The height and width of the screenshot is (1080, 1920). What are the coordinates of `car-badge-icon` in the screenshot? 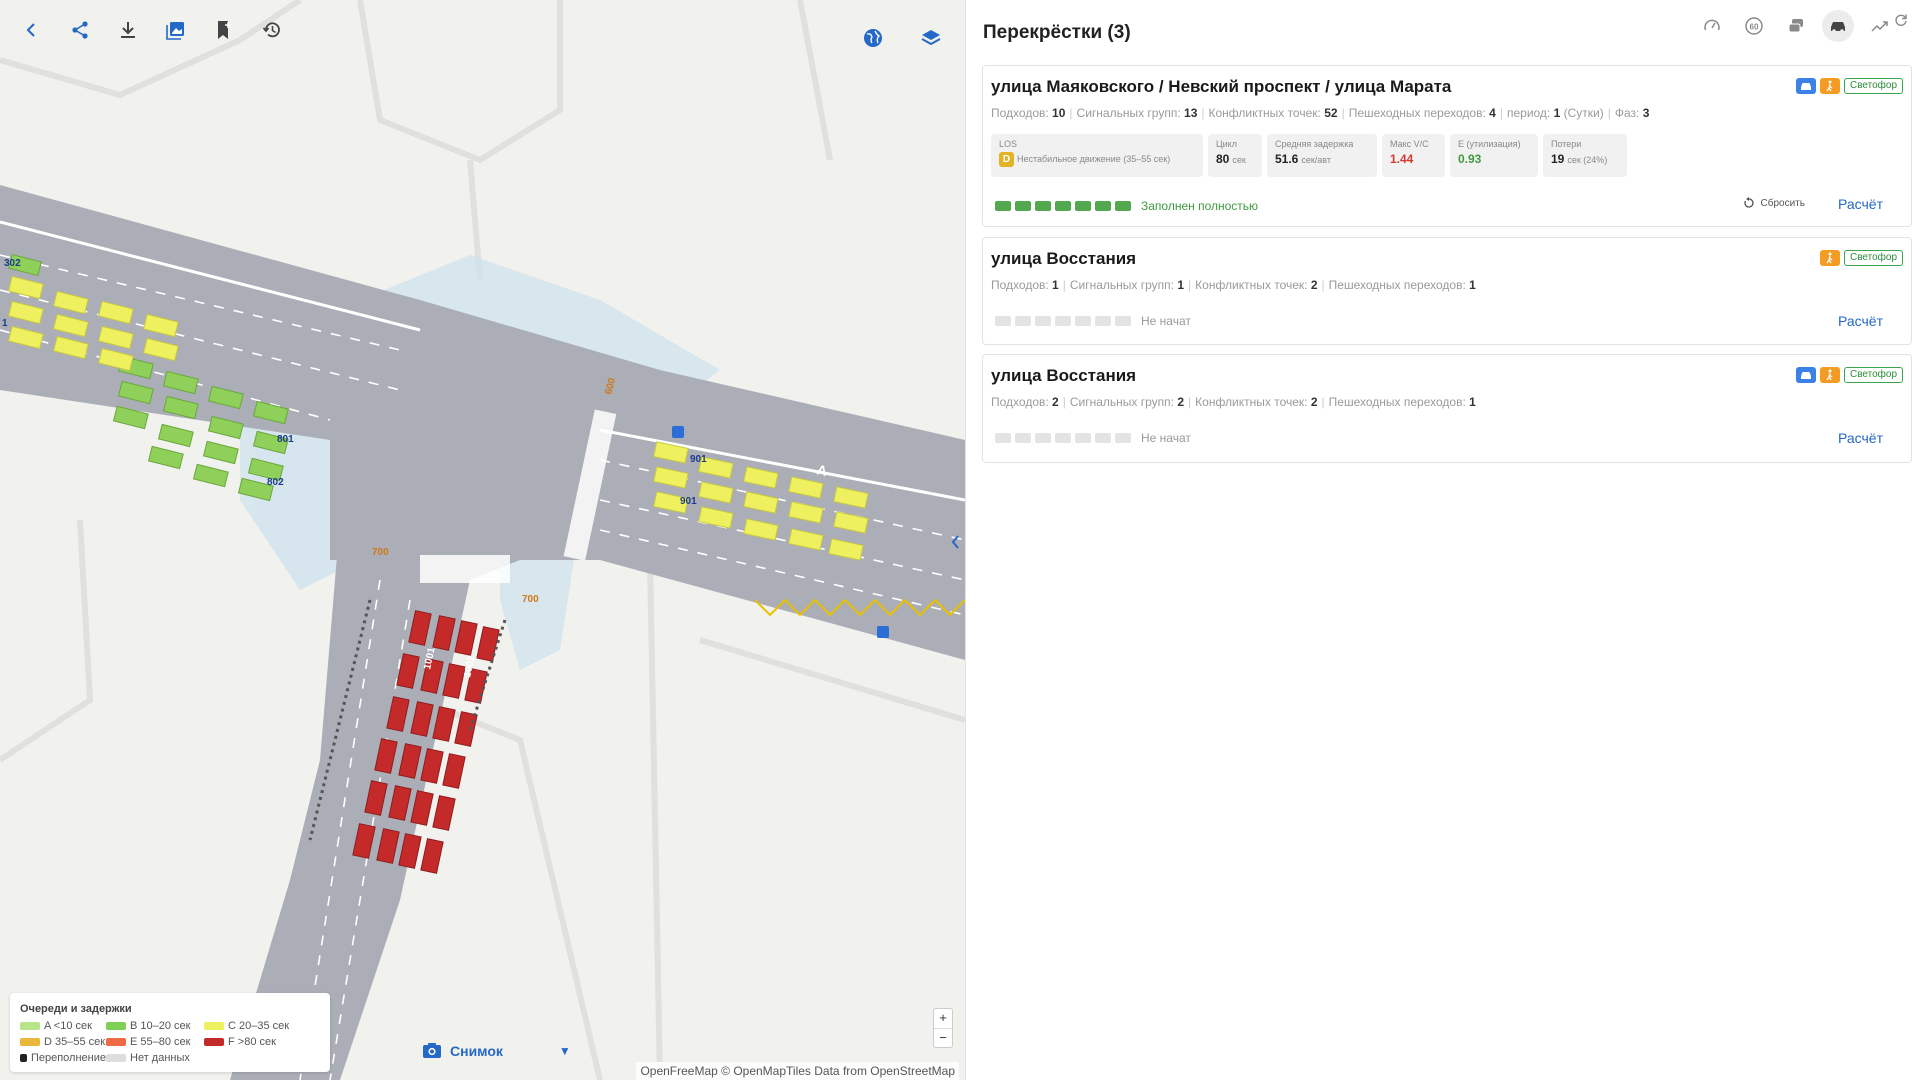 It's located at (1805, 375).